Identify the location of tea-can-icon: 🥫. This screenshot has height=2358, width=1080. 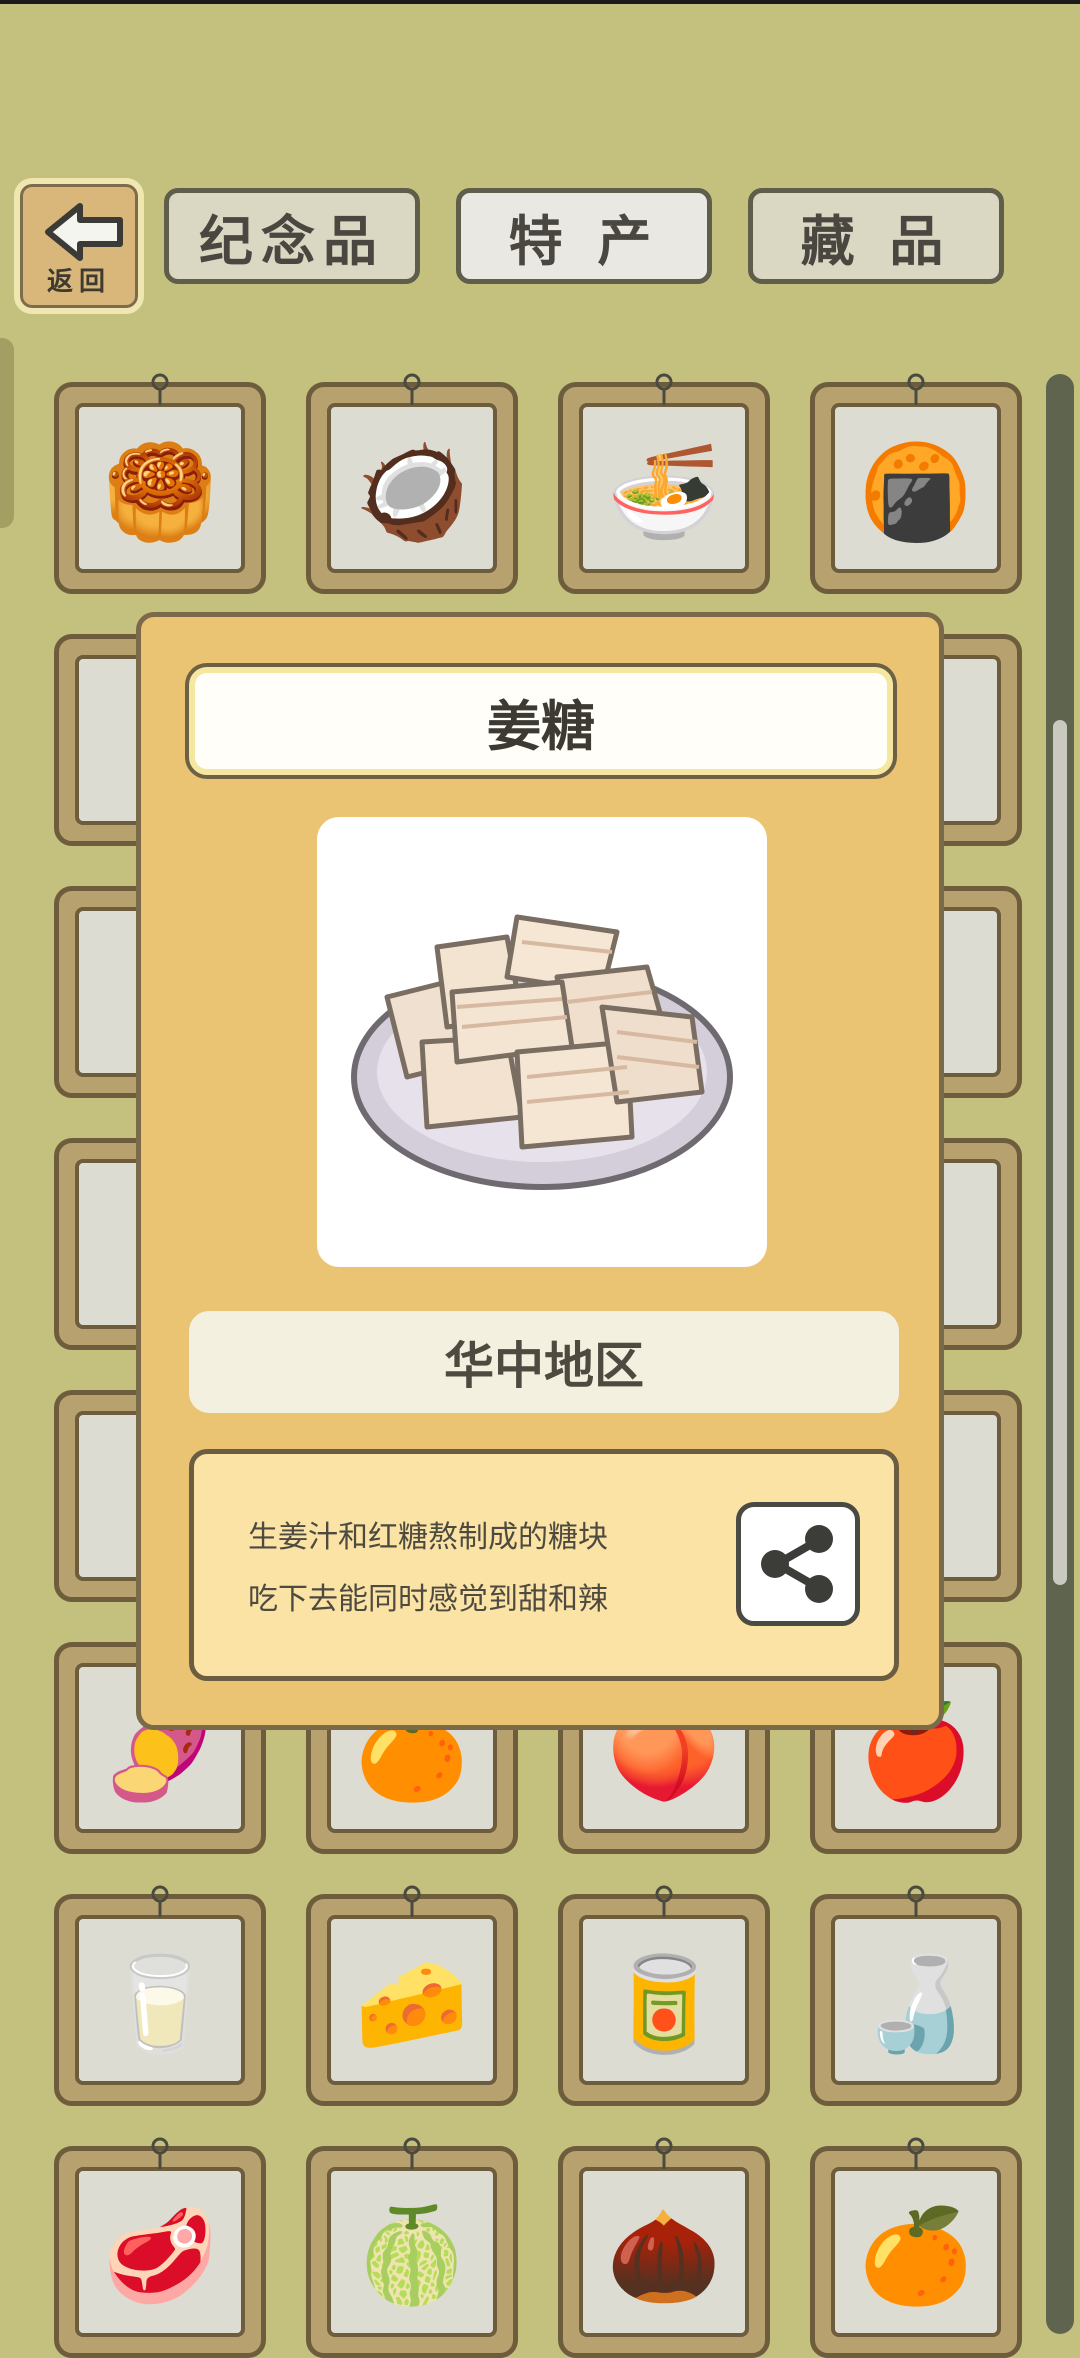
(664, 2004).